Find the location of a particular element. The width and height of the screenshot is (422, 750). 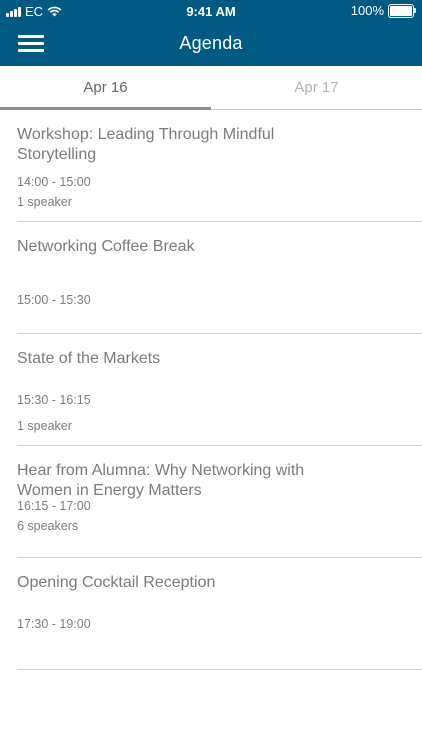

agenda-item: Opening Cocktail Reception 17:30 - 19:00 is located at coordinates (219, 614).